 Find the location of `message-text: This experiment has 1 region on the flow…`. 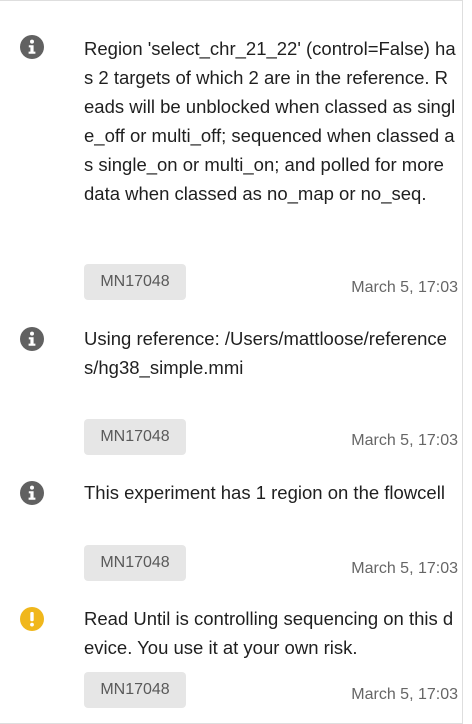

message-text: This experiment has 1 region on the flow… is located at coordinates (264, 492).